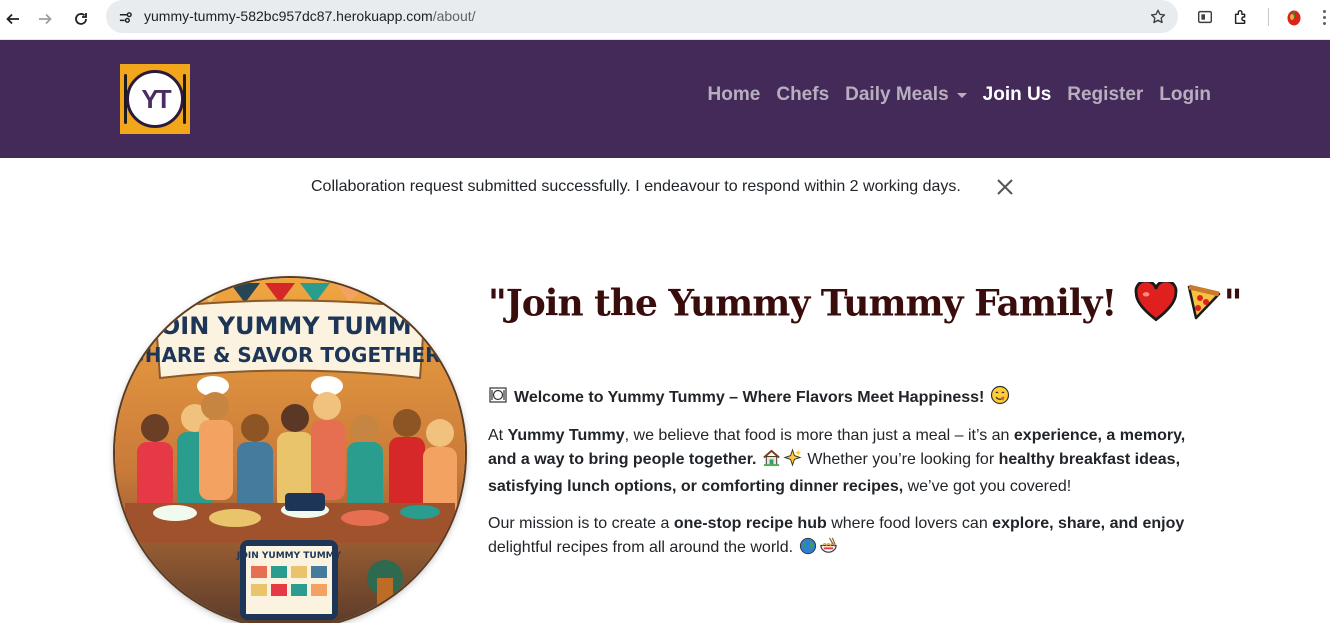 The image size is (1330, 623). I want to click on house-icon, so click(771, 461).